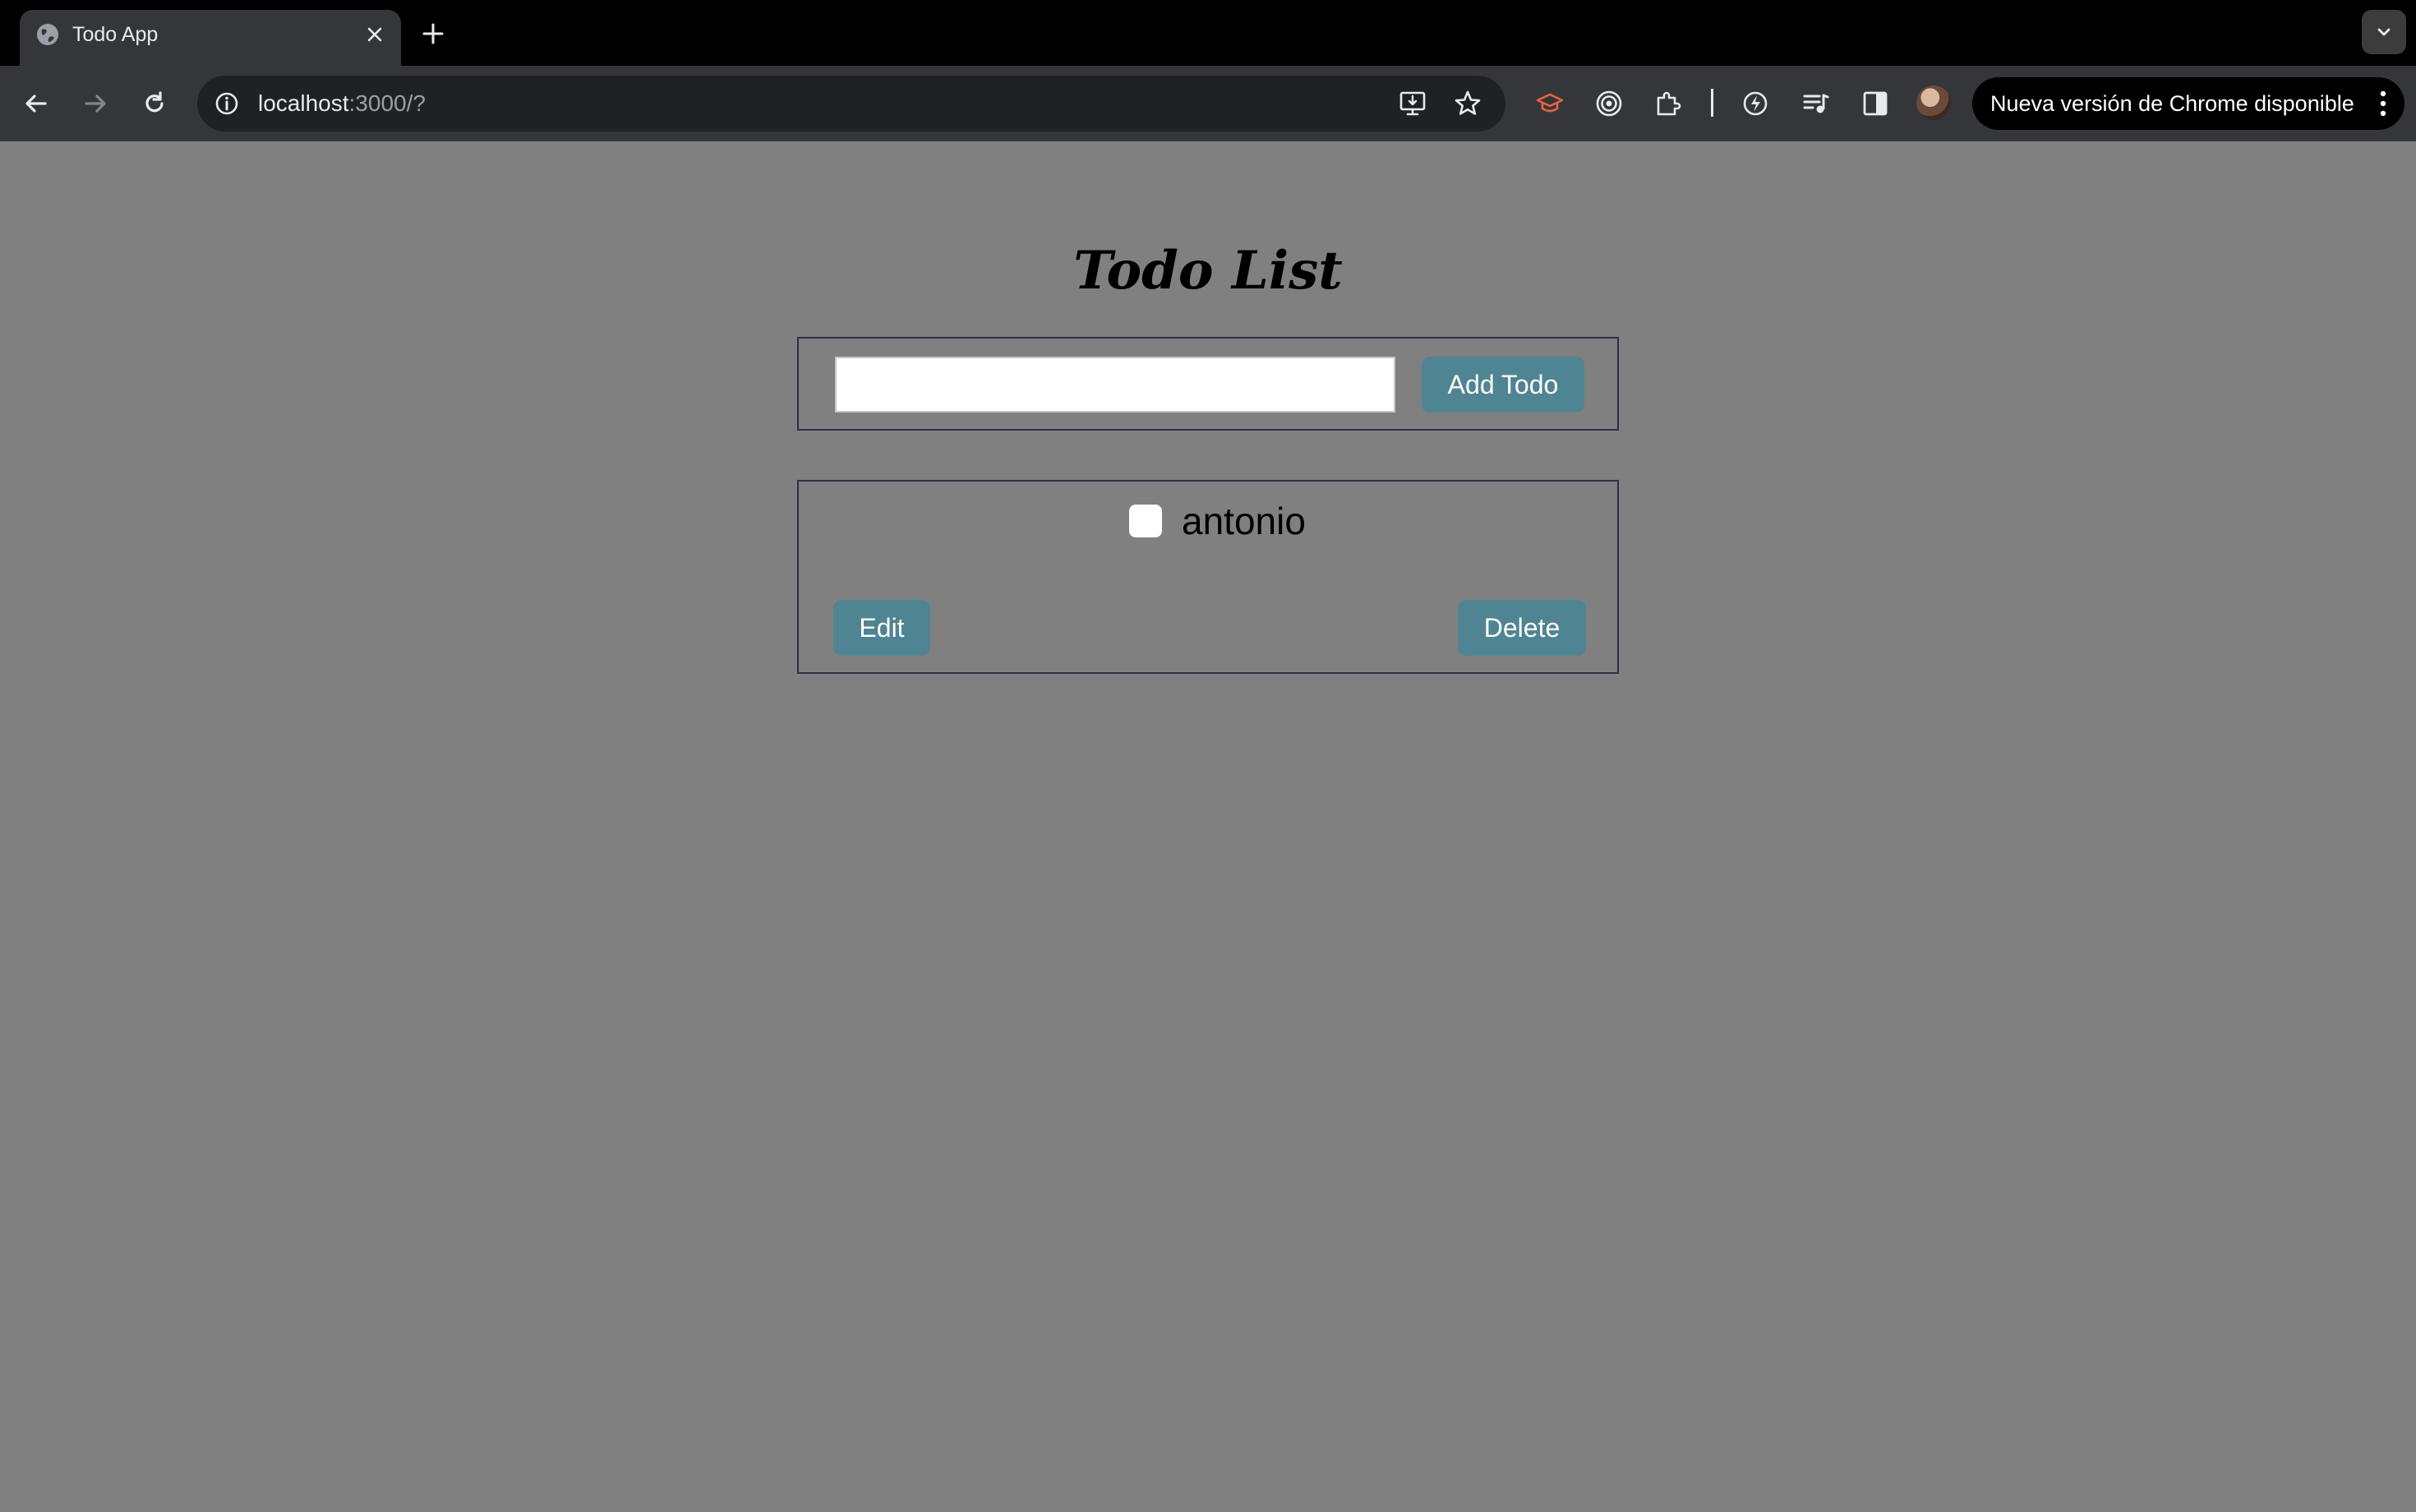  I want to click on puzzle-extensions-icon, so click(1668, 104).